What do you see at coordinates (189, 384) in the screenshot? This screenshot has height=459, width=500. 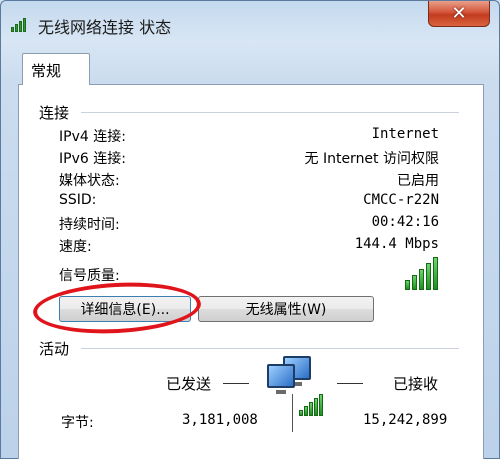 I see `sent-label: 已发送` at bounding box center [189, 384].